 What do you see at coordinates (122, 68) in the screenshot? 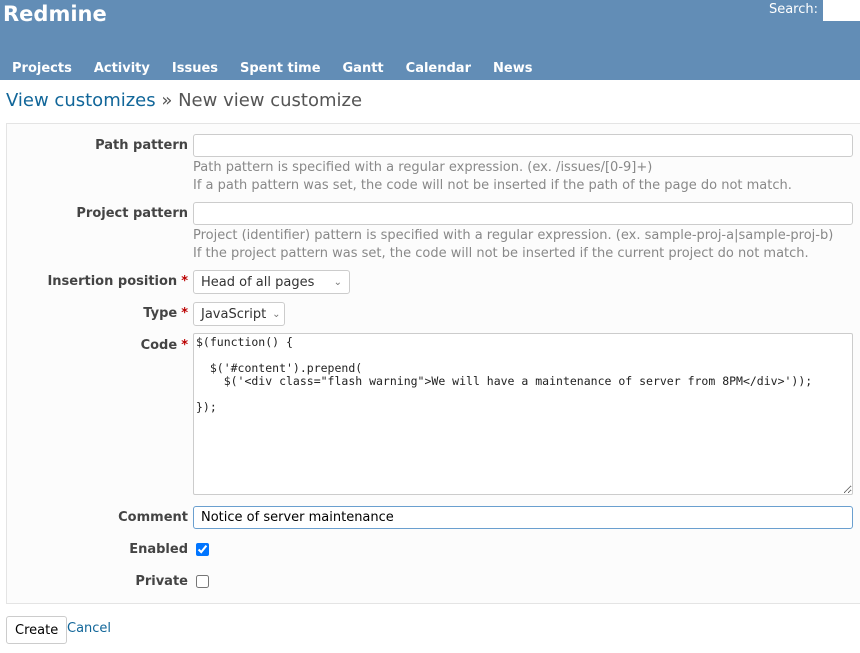
I see `nav-activity: Activity` at bounding box center [122, 68].